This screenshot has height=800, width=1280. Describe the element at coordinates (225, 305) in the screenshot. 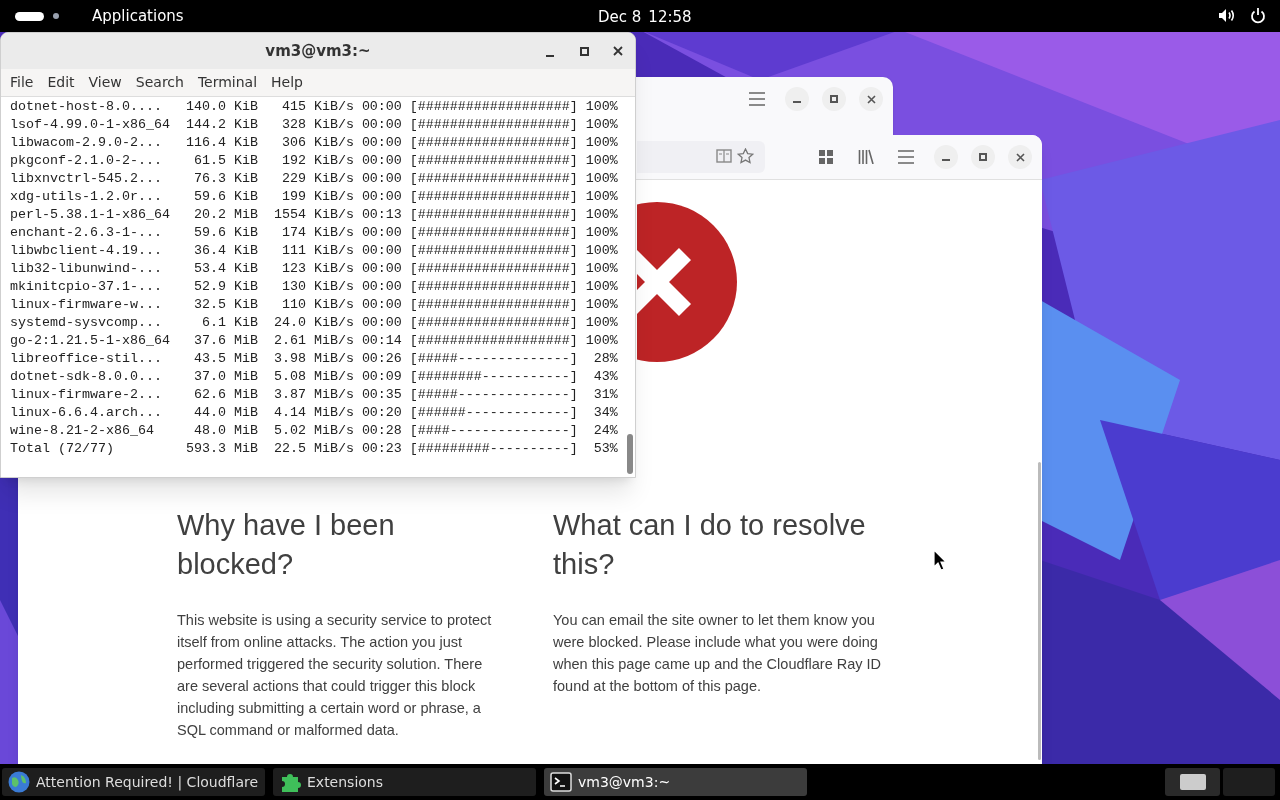

I see `download-size: 32.5 KiB` at that location.